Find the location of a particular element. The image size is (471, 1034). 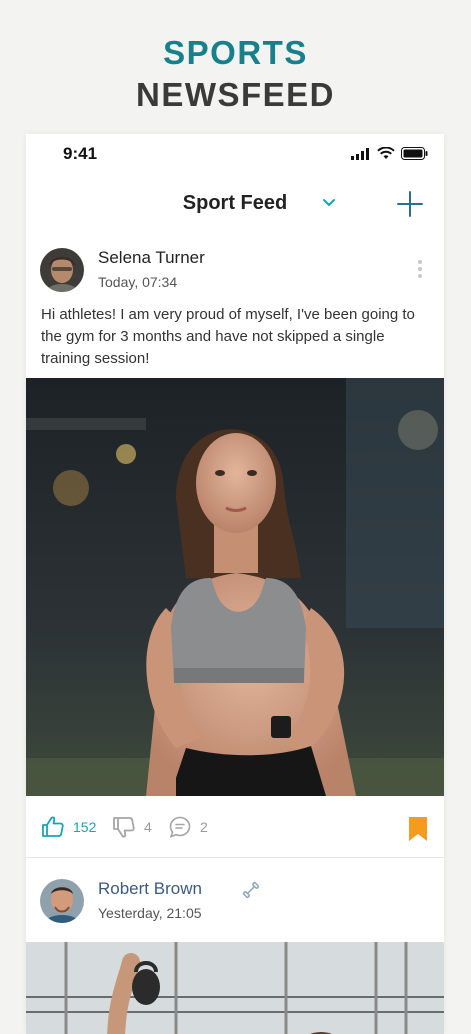

feed-title: Sport Feed is located at coordinates (235, 203).